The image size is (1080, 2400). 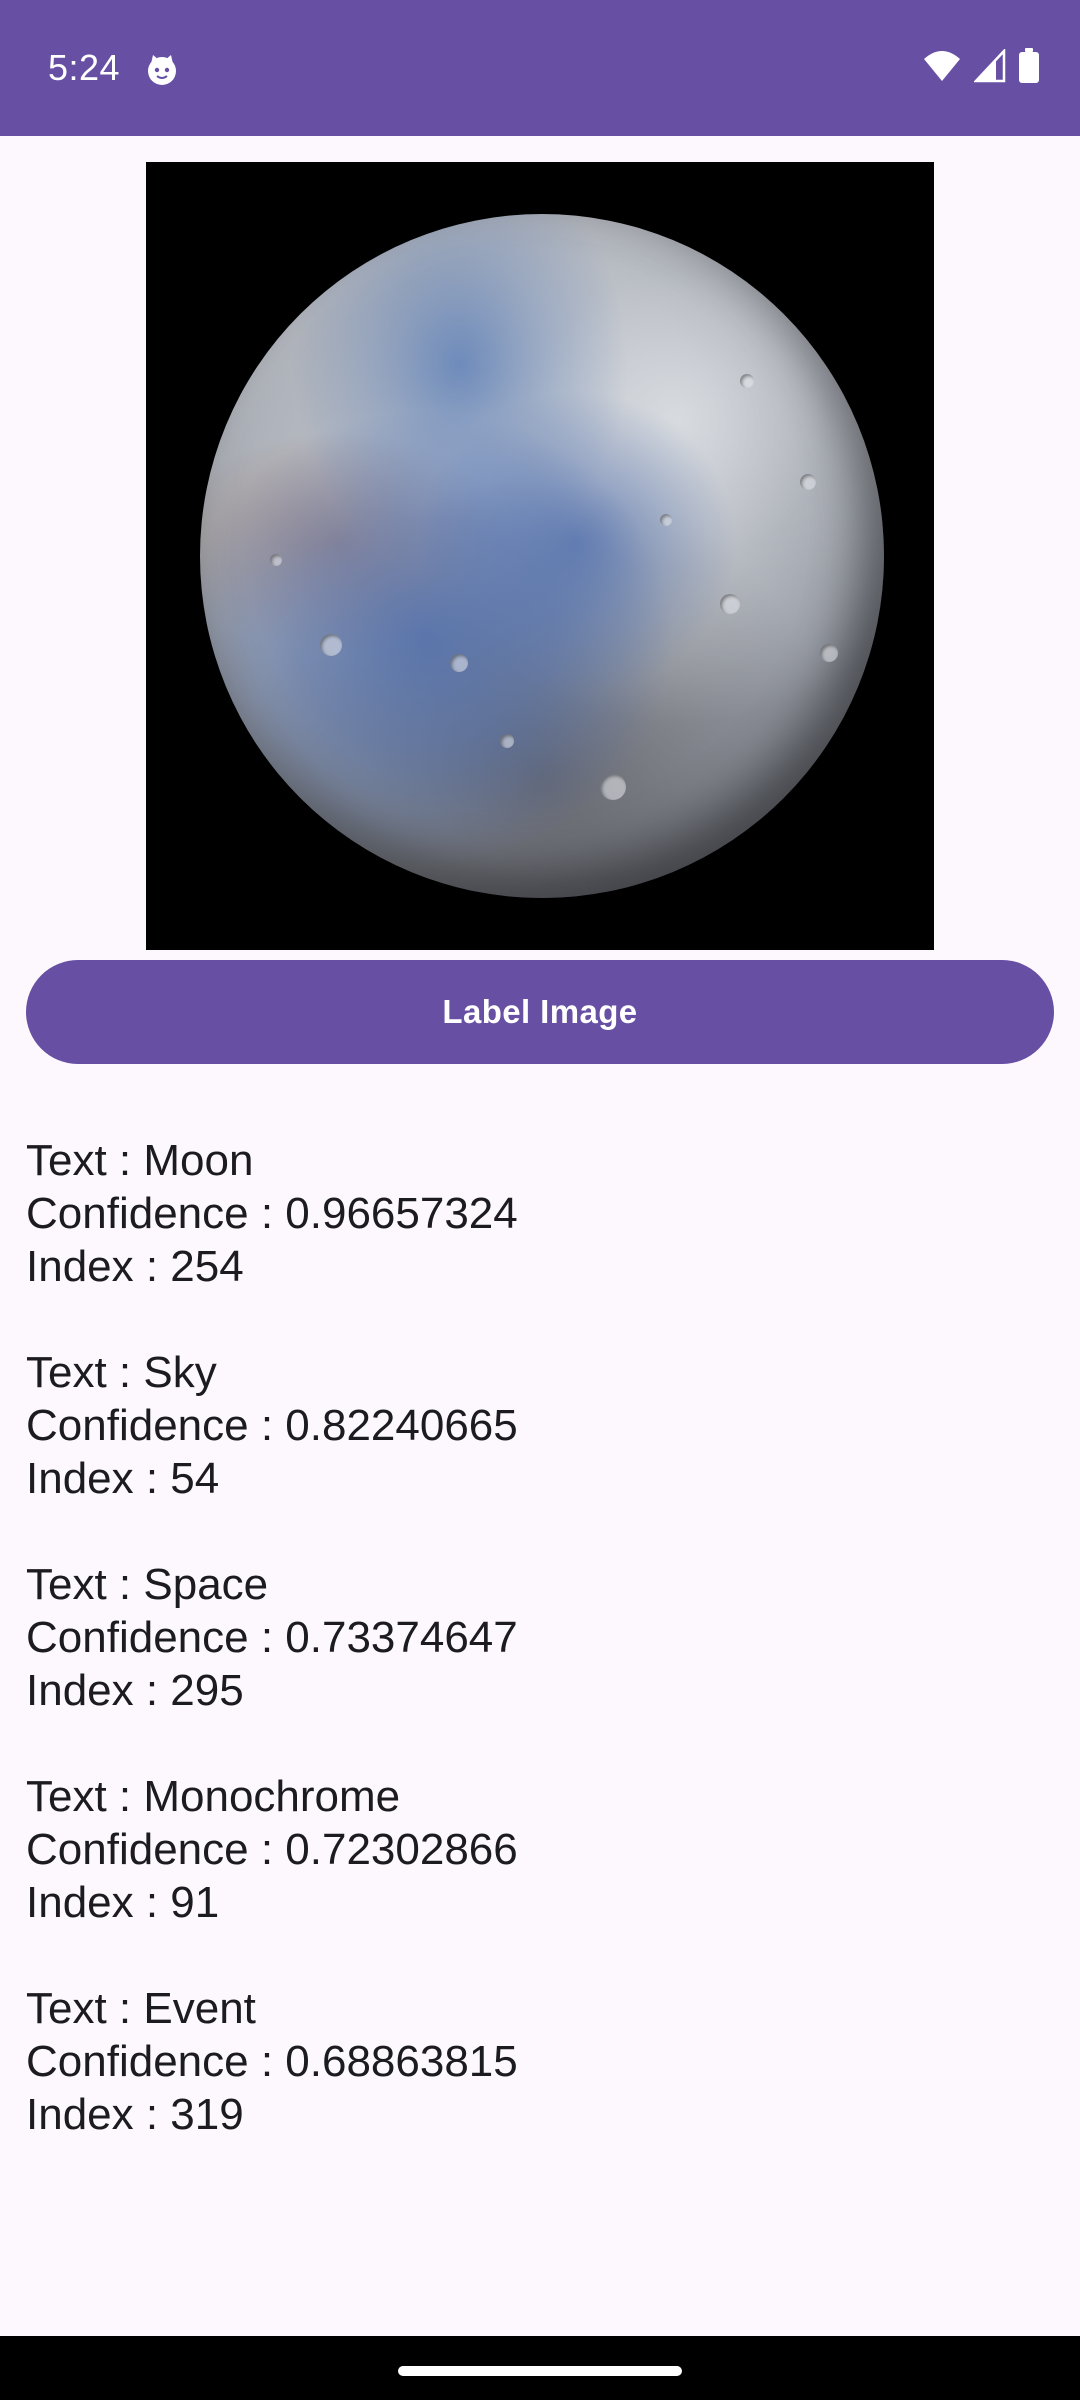 I want to click on home-gesture-handle, so click(x=540, y=2371).